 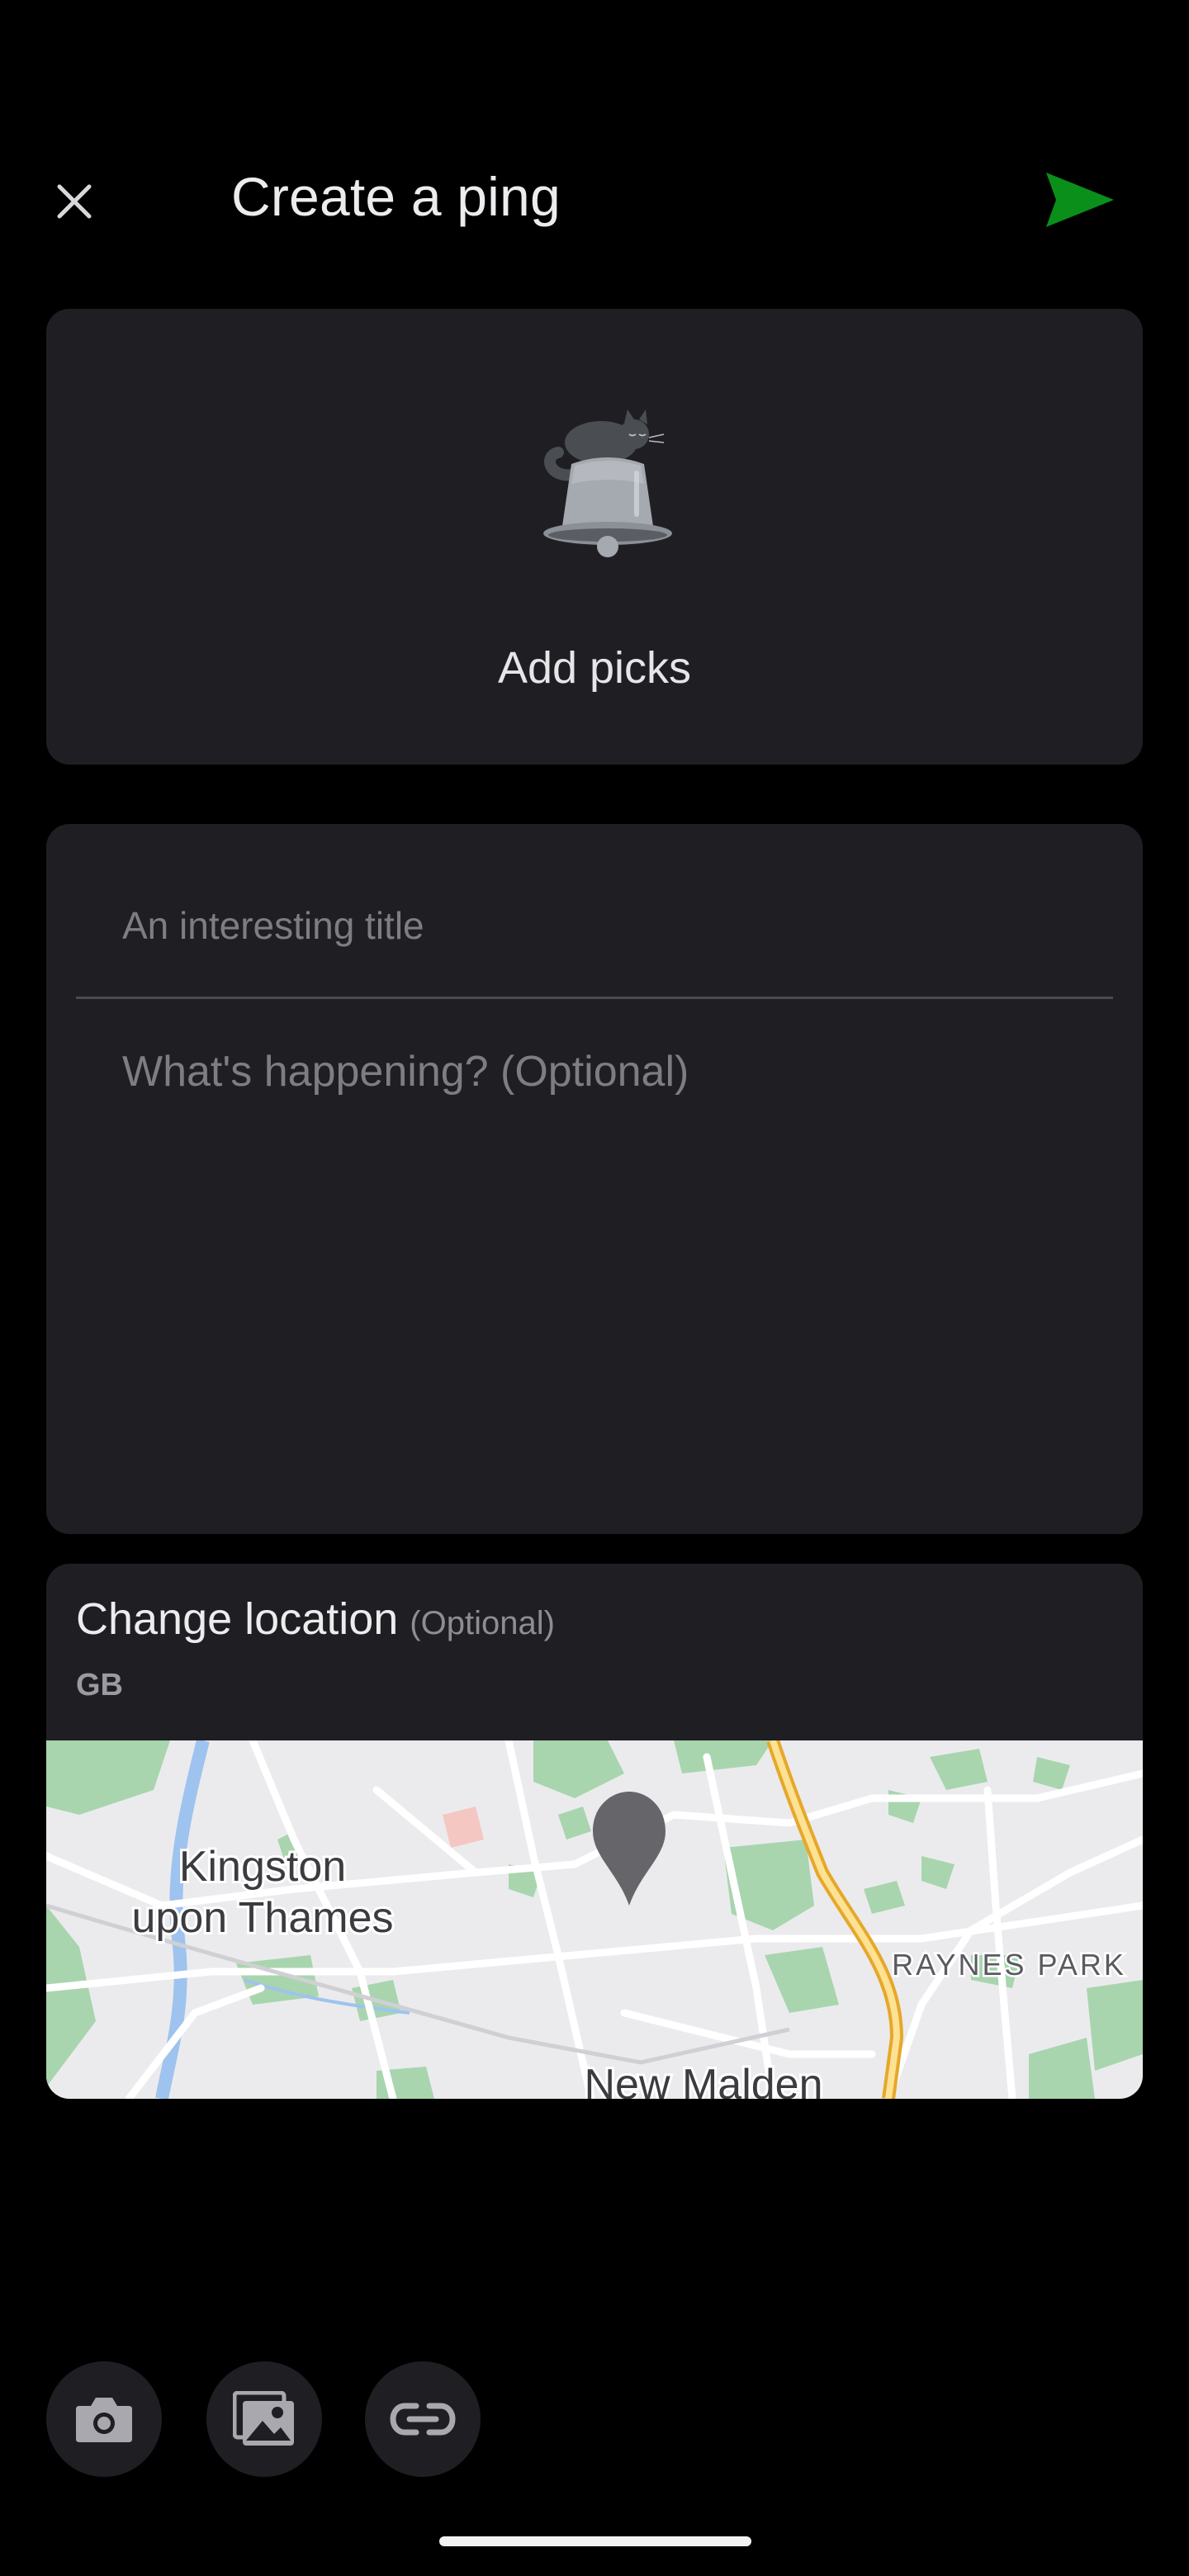 I want to click on location-title: Change location, so click(x=237, y=1619).